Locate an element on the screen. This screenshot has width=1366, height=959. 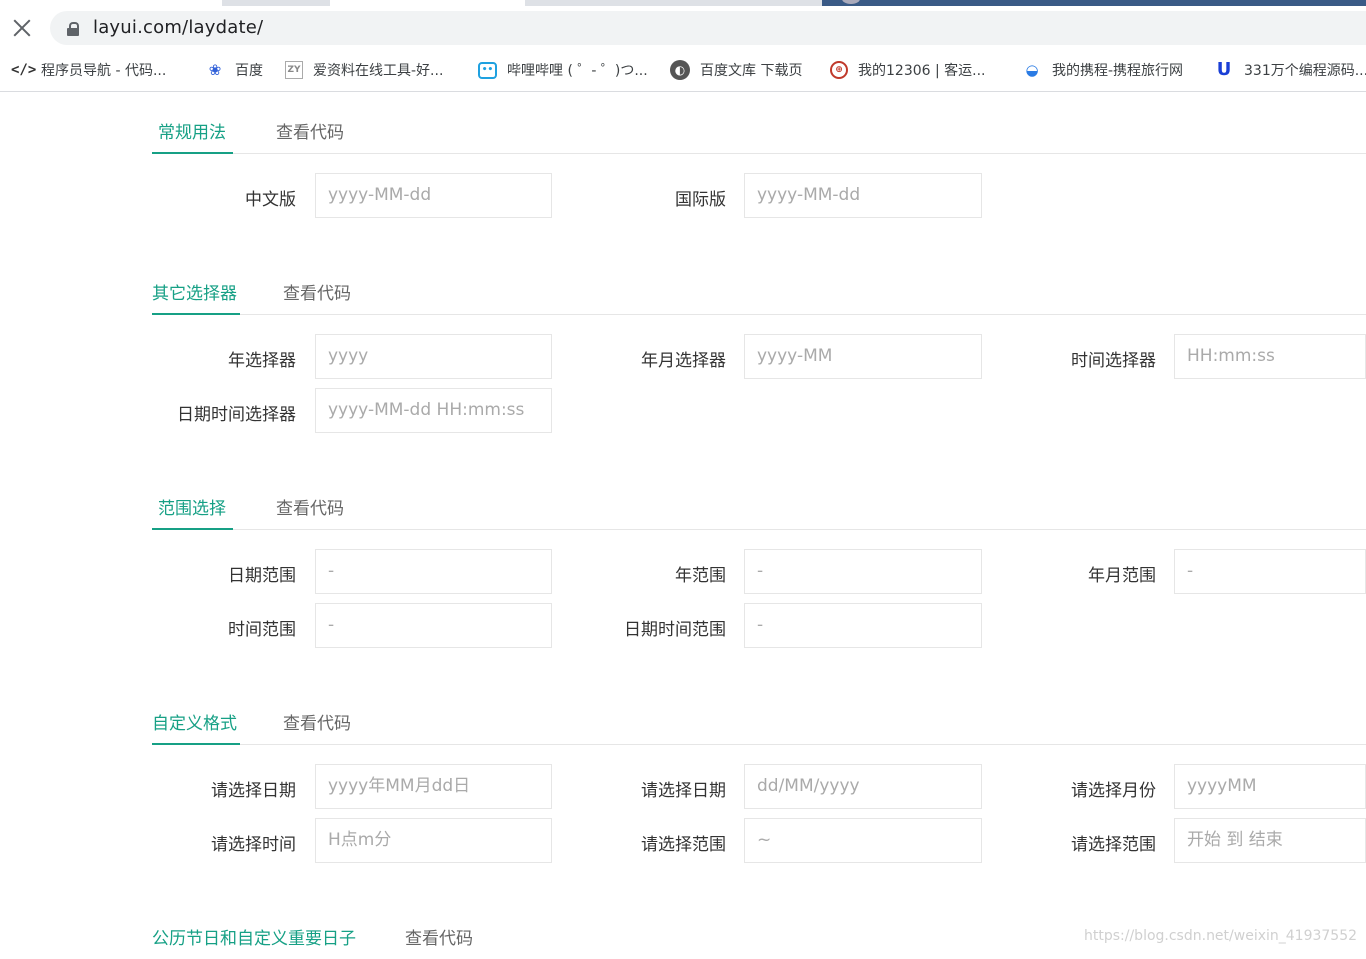
field-label: 日期时间范围 is located at coordinates (675, 630).